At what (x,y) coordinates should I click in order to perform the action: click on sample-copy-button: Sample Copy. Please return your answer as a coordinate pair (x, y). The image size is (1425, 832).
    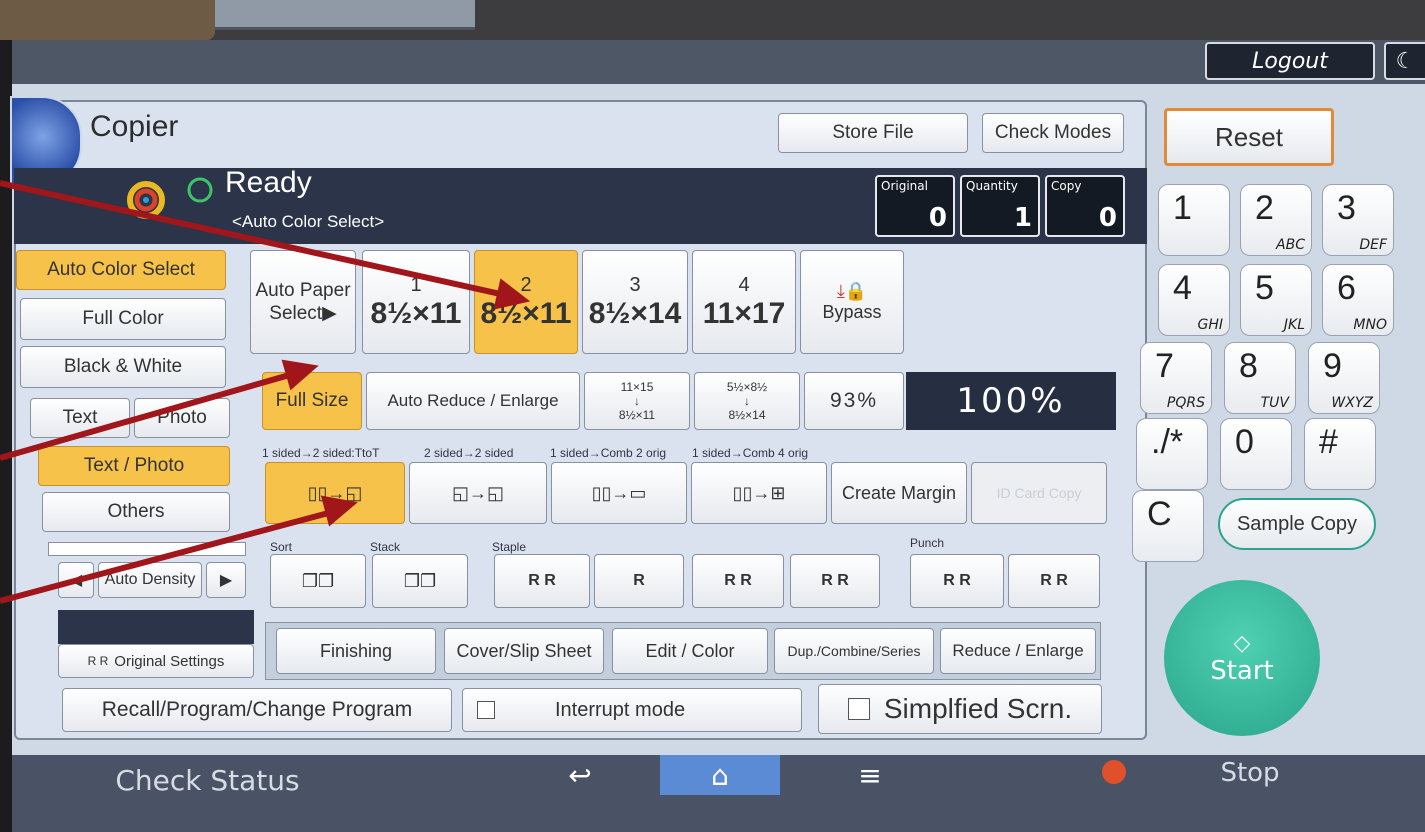
    Looking at the image, I should click on (1297, 524).